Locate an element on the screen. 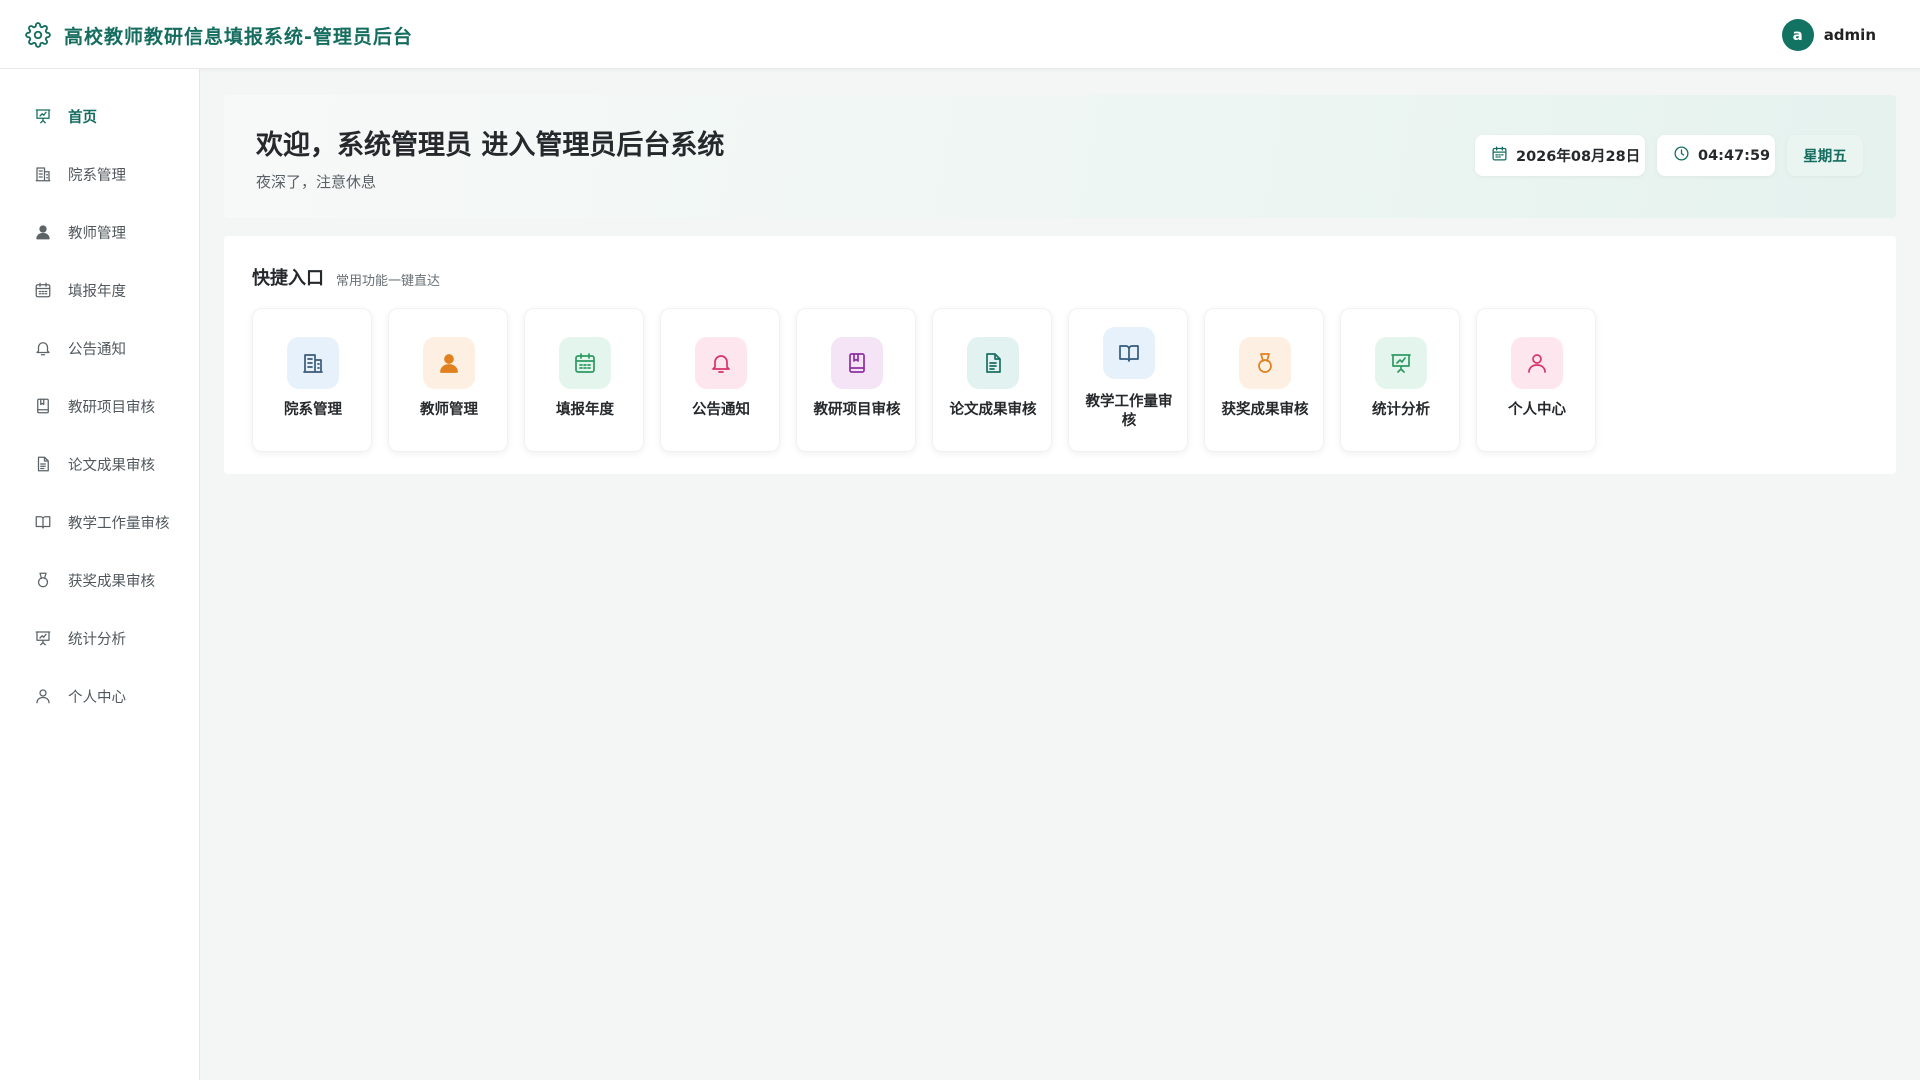 The image size is (1920, 1080). date-badge: 2026年08月28日 is located at coordinates (1560, 155).